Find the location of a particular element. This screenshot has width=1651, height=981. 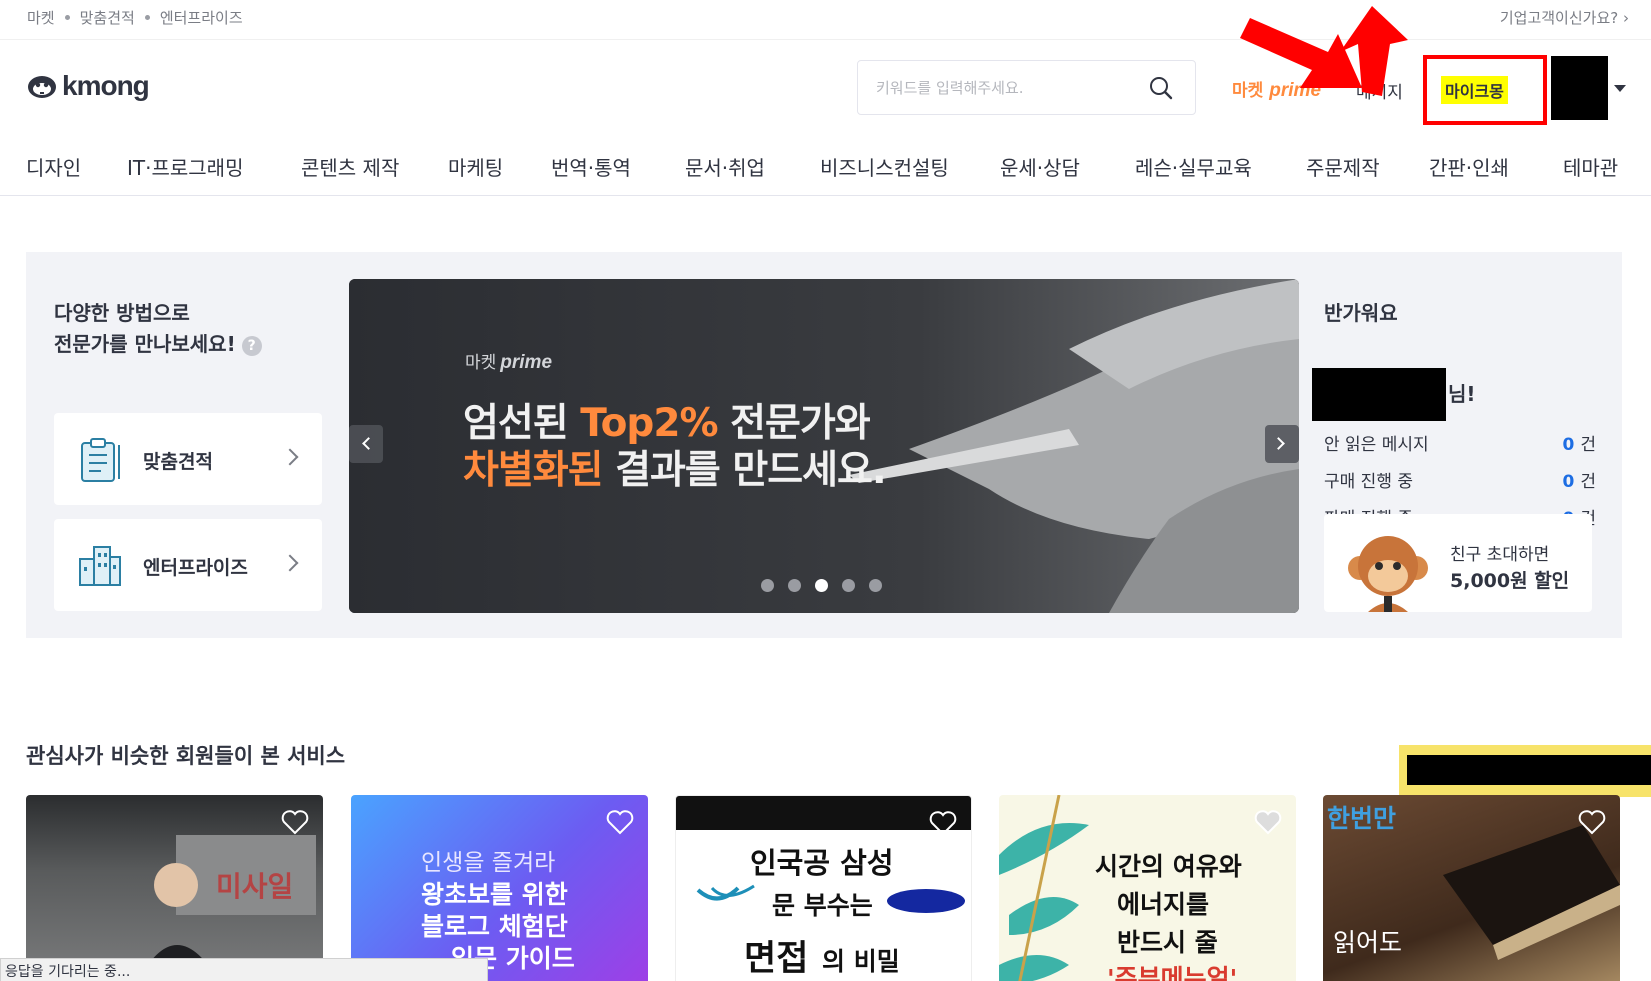

enterprise-card: 엔터프라이즈 is located at coordinates (188, 565).